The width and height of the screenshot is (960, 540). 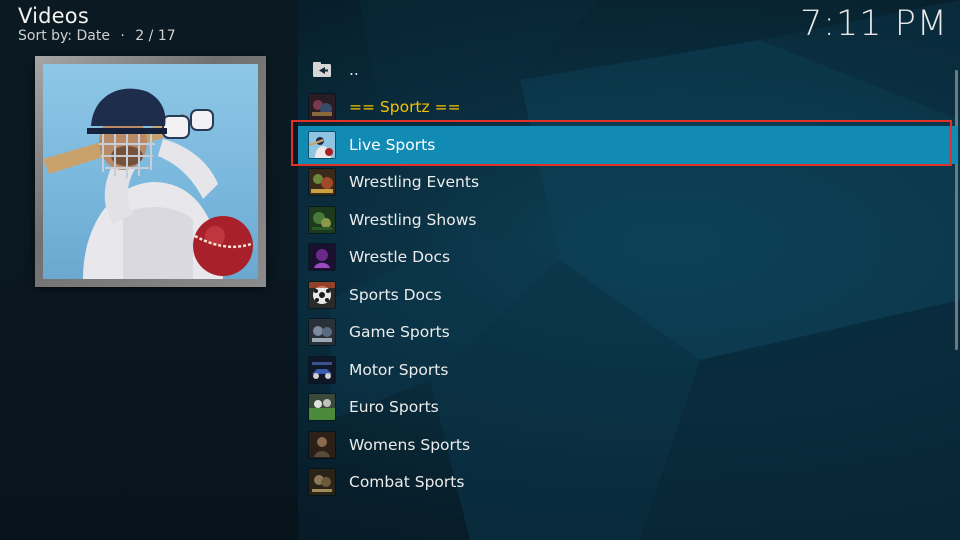 I want to click on list-item-womens-sports: Womens Sports, so click(x=628, y=445).